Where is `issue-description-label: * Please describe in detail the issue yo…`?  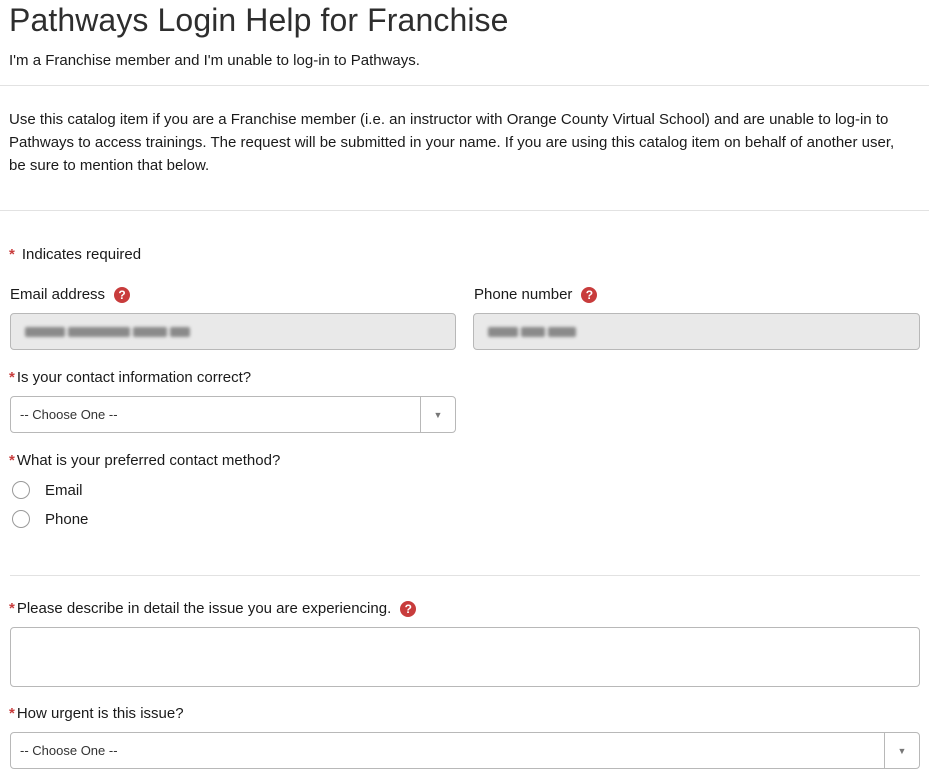
issue-description-label: * Please describe in detail the issue yo… is located at coordinates (213, 608).